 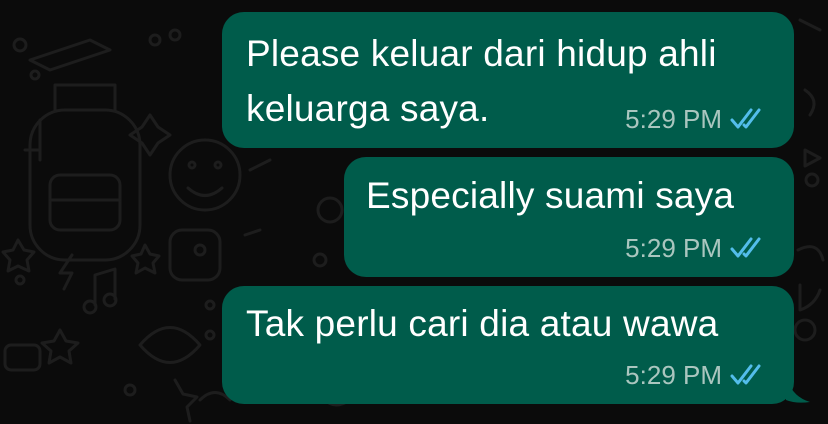 I want to click on message-time-2: 5:29 PM, so click(x=673, y=248).